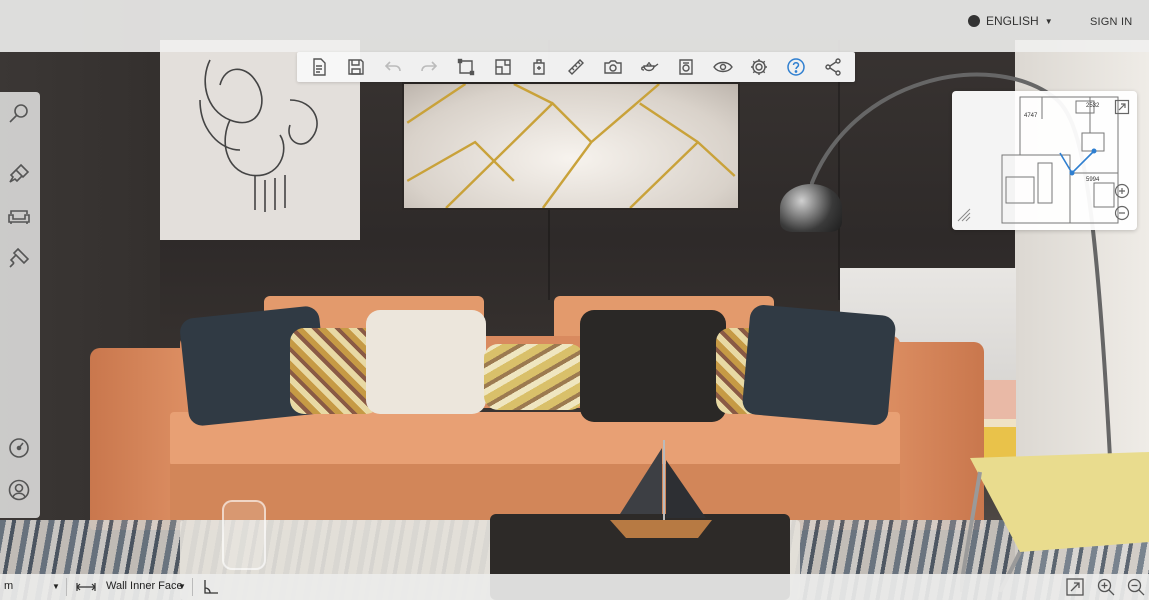  I want to click on sailboat-decor, so click(661, 489).